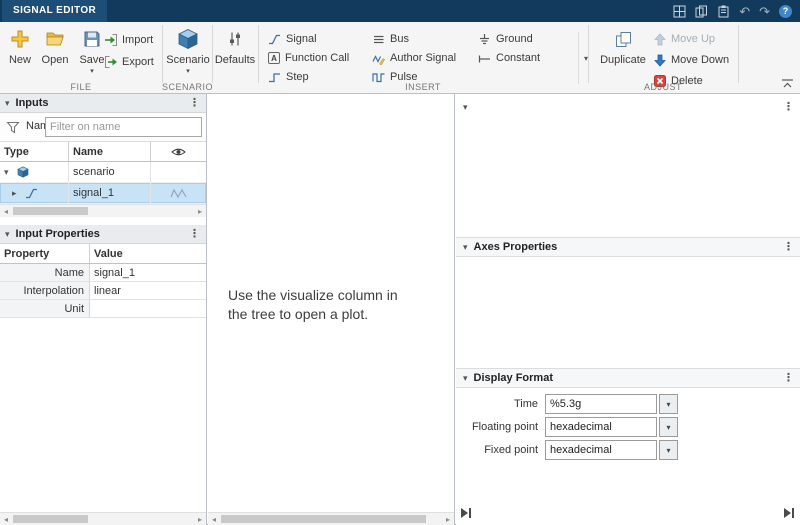 This screenshot has height=525, width=800. What do you see at coordinates (313, 295) in the screenshot?
I see `canvas-message-line1: Use the visualize column in` at bounding box center [313, 295].